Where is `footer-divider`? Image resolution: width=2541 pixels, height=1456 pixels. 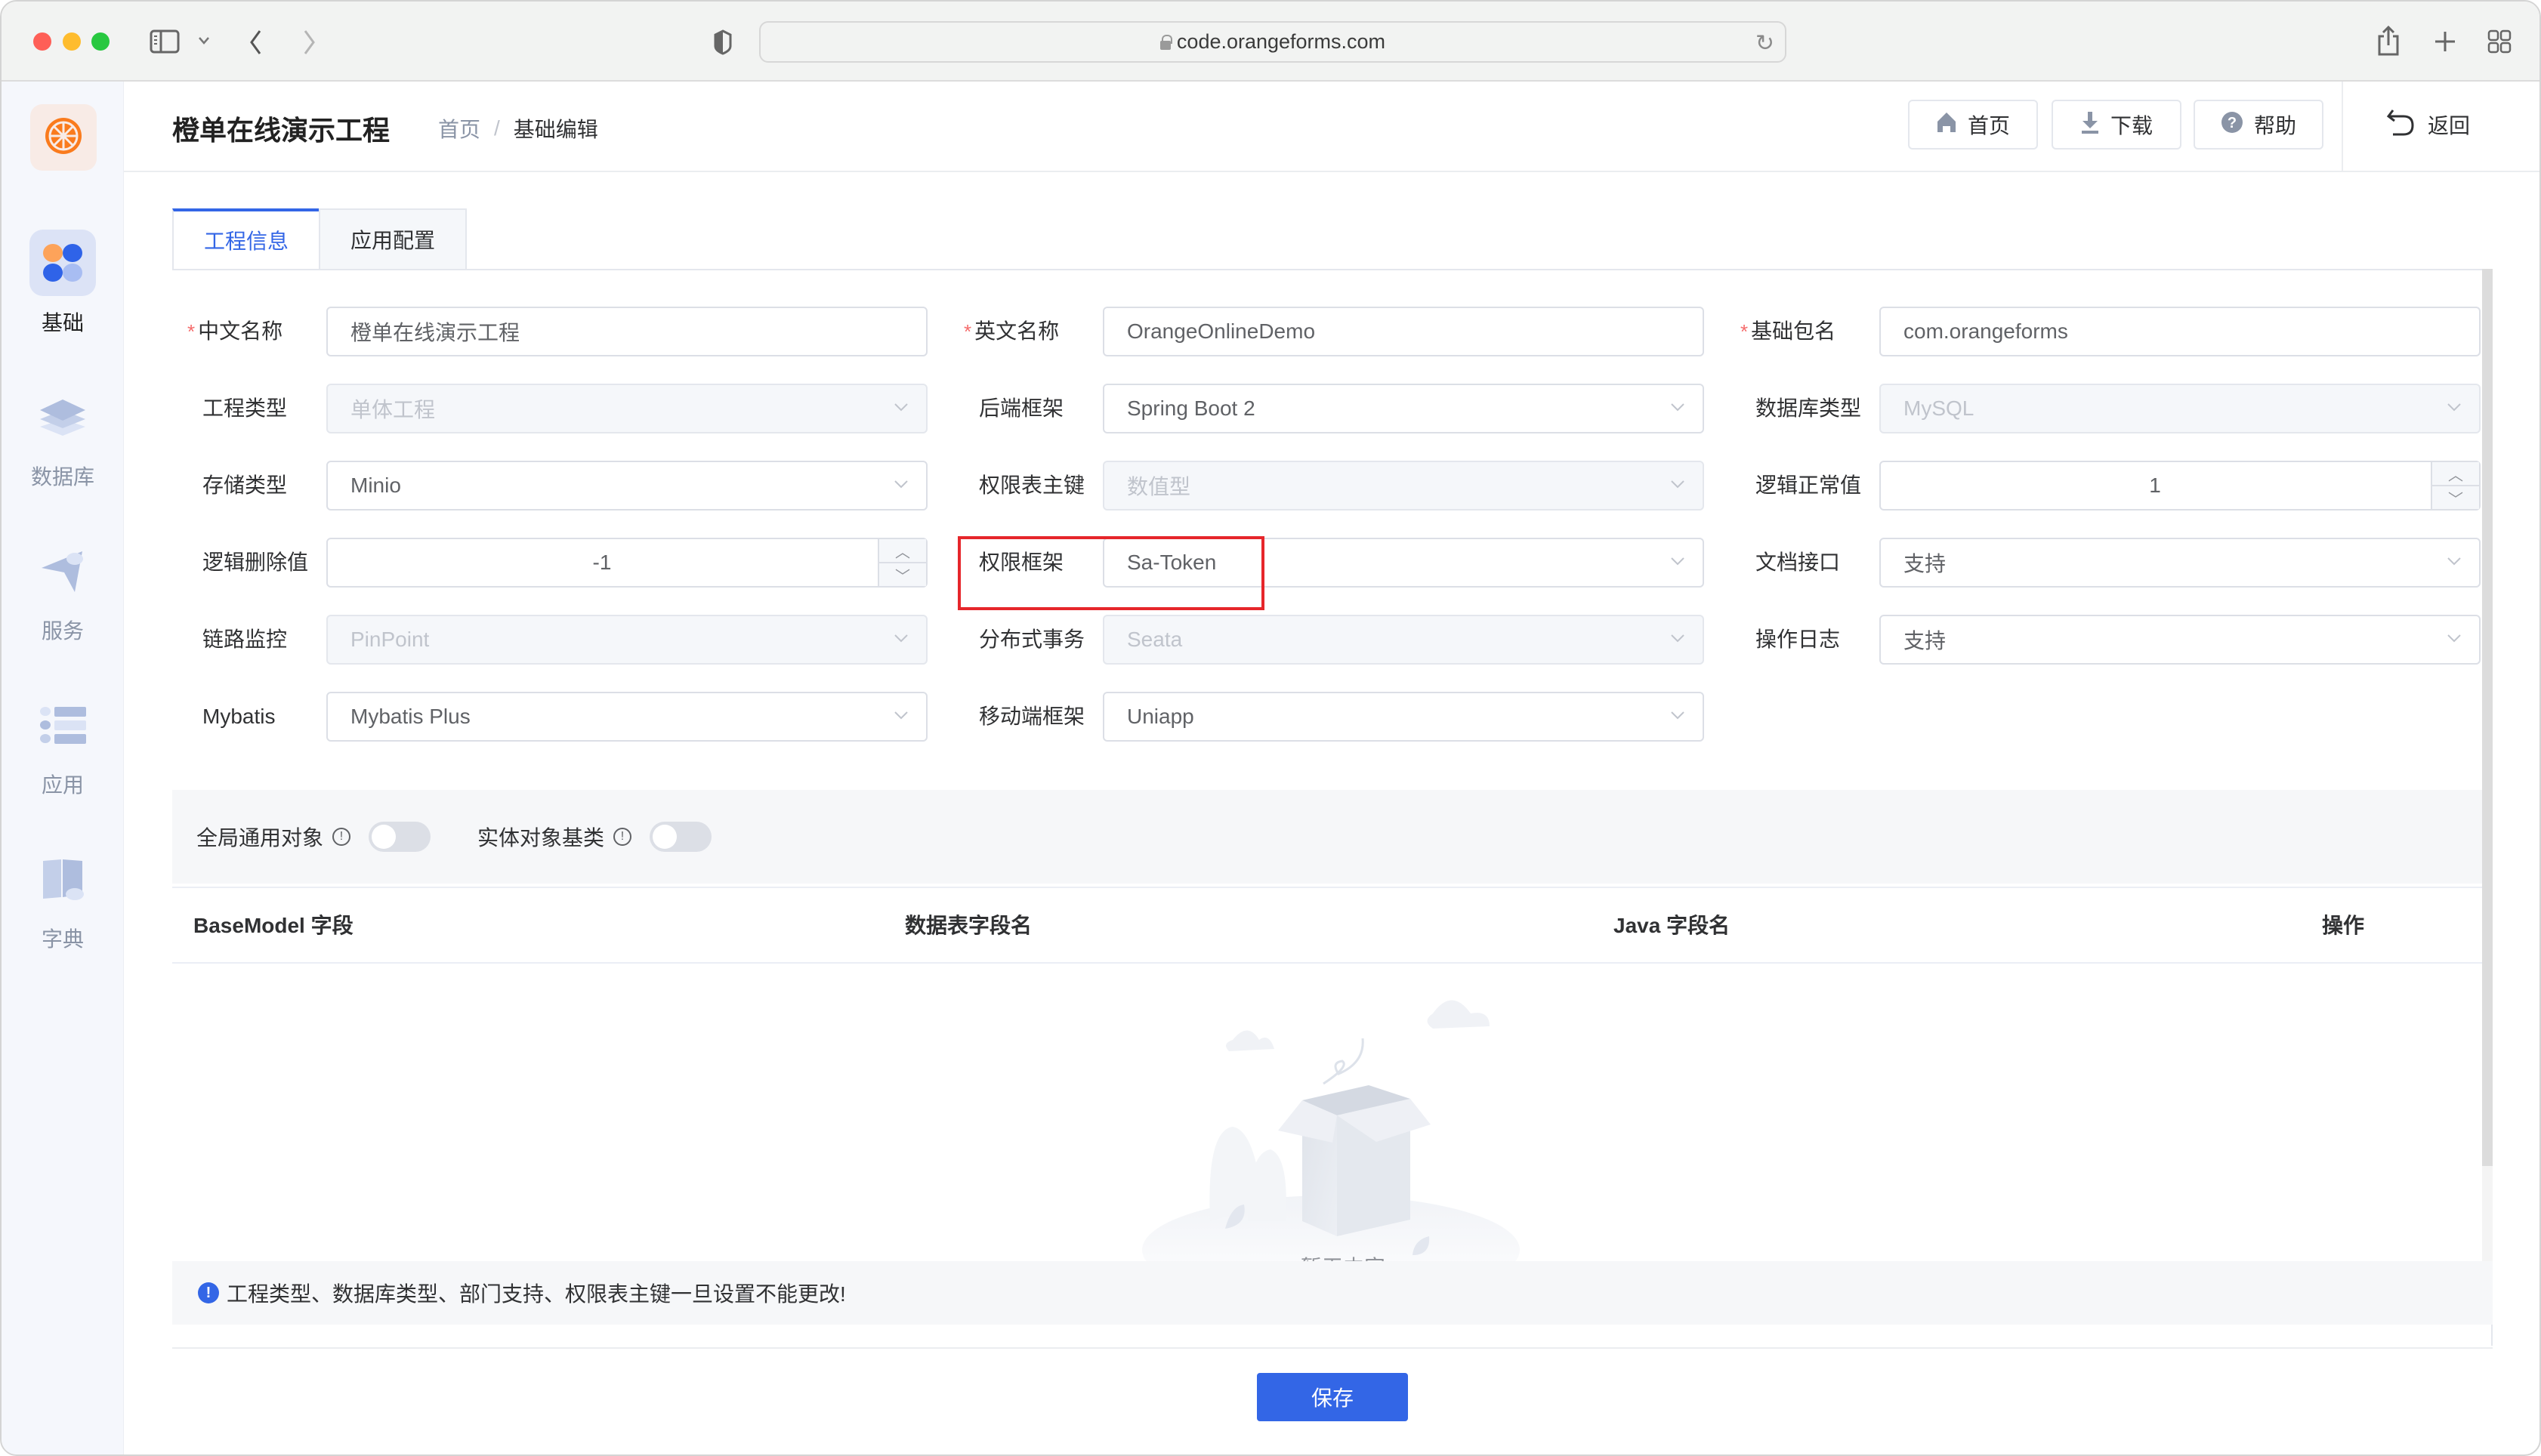 footer-divider is located at coordinates (1332, 1348).